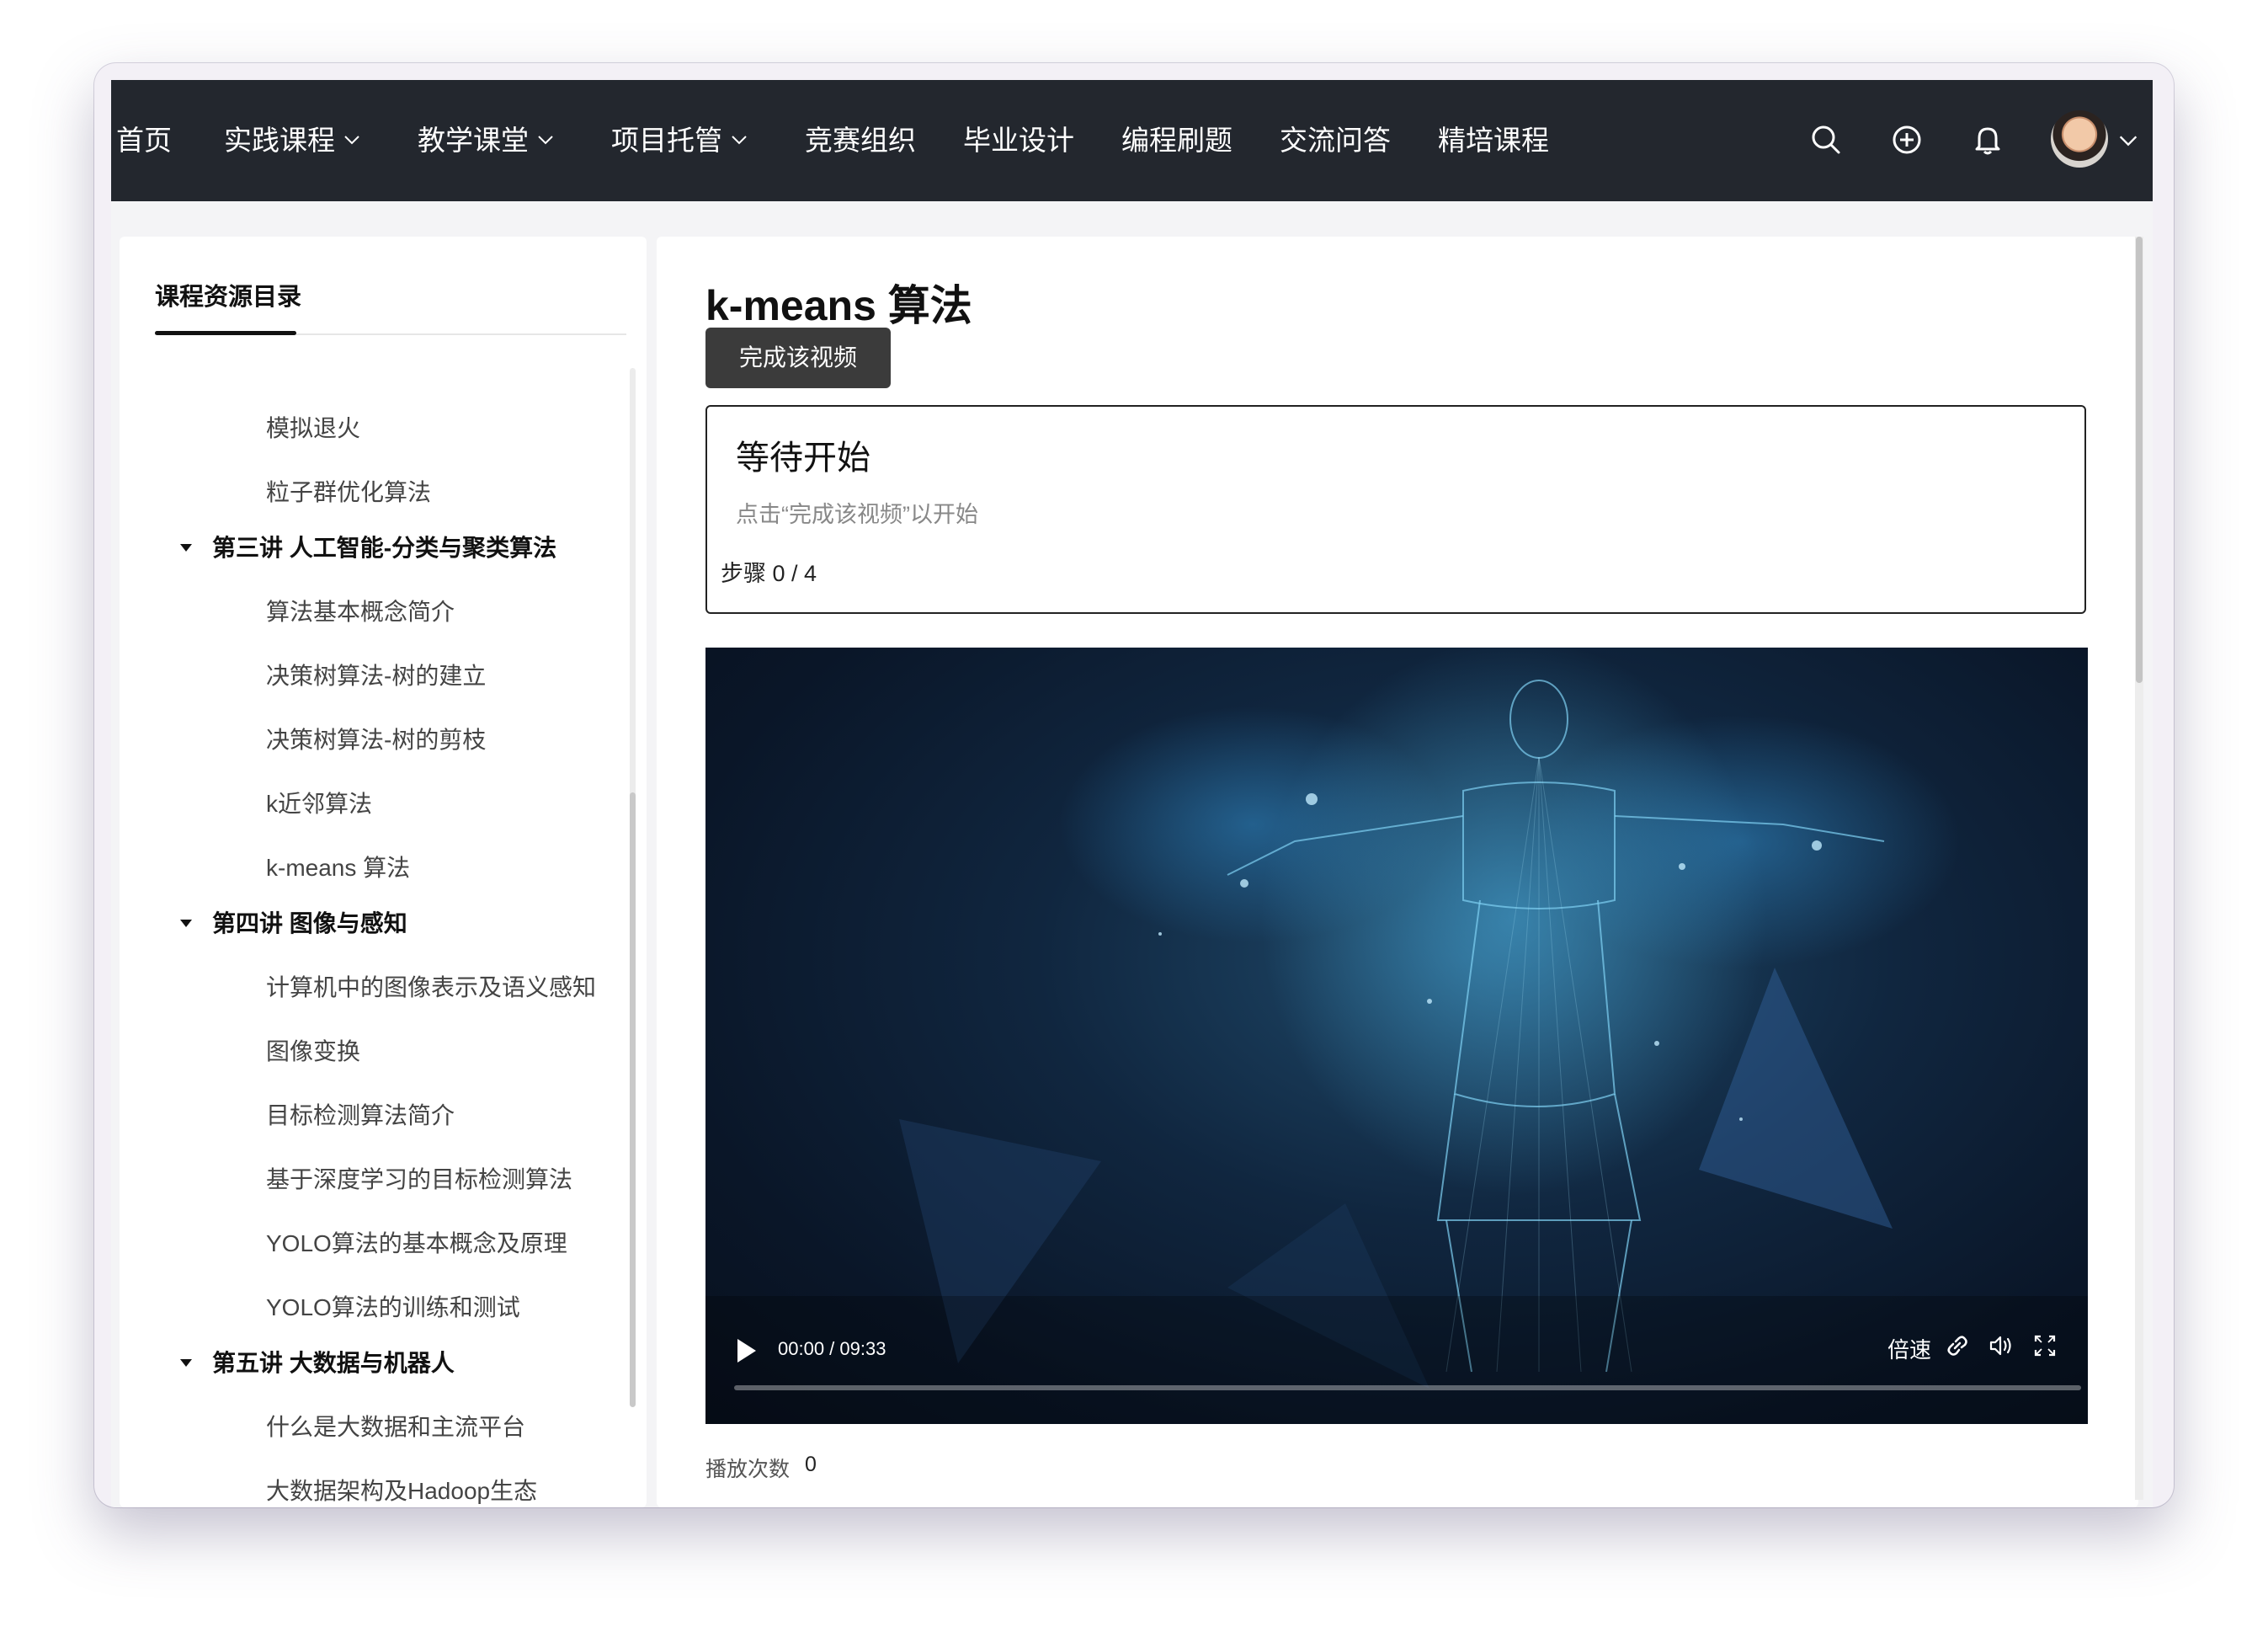  I want to click on toc-section: 第五讲 大数据与机器人, so click(317, 1362).